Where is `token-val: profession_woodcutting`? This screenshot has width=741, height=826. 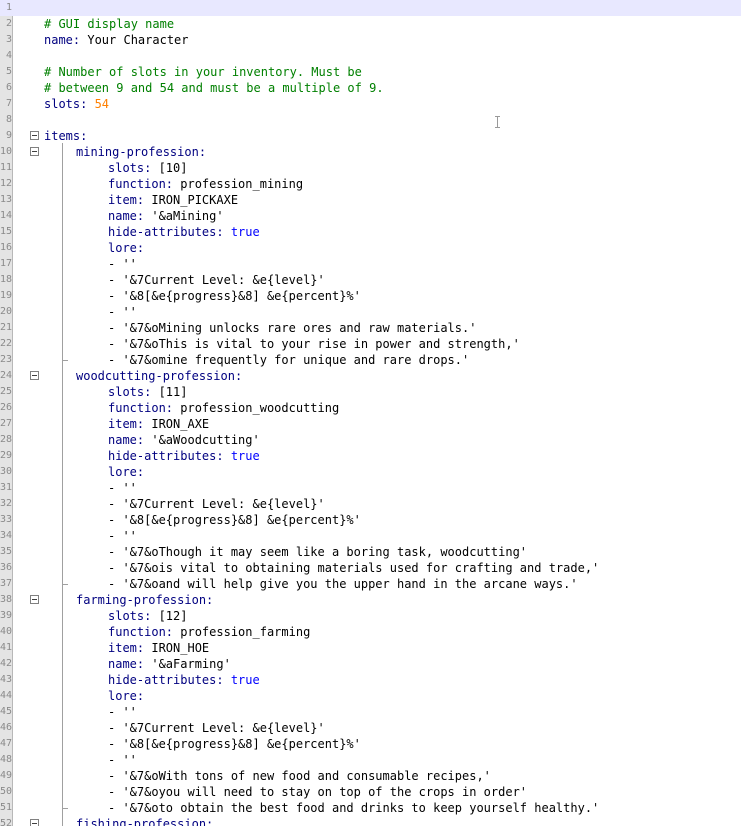
token-val: profession_woodcutting is located at coordinates (256, 408).